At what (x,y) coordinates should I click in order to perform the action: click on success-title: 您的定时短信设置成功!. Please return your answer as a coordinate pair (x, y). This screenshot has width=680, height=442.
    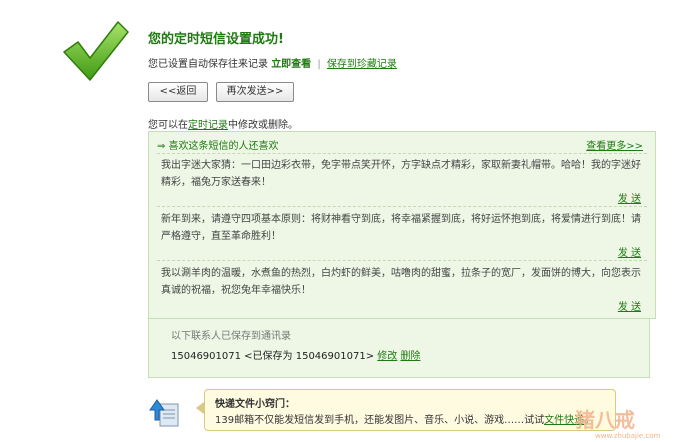
    Looking at the image, I should click on (216, 39).